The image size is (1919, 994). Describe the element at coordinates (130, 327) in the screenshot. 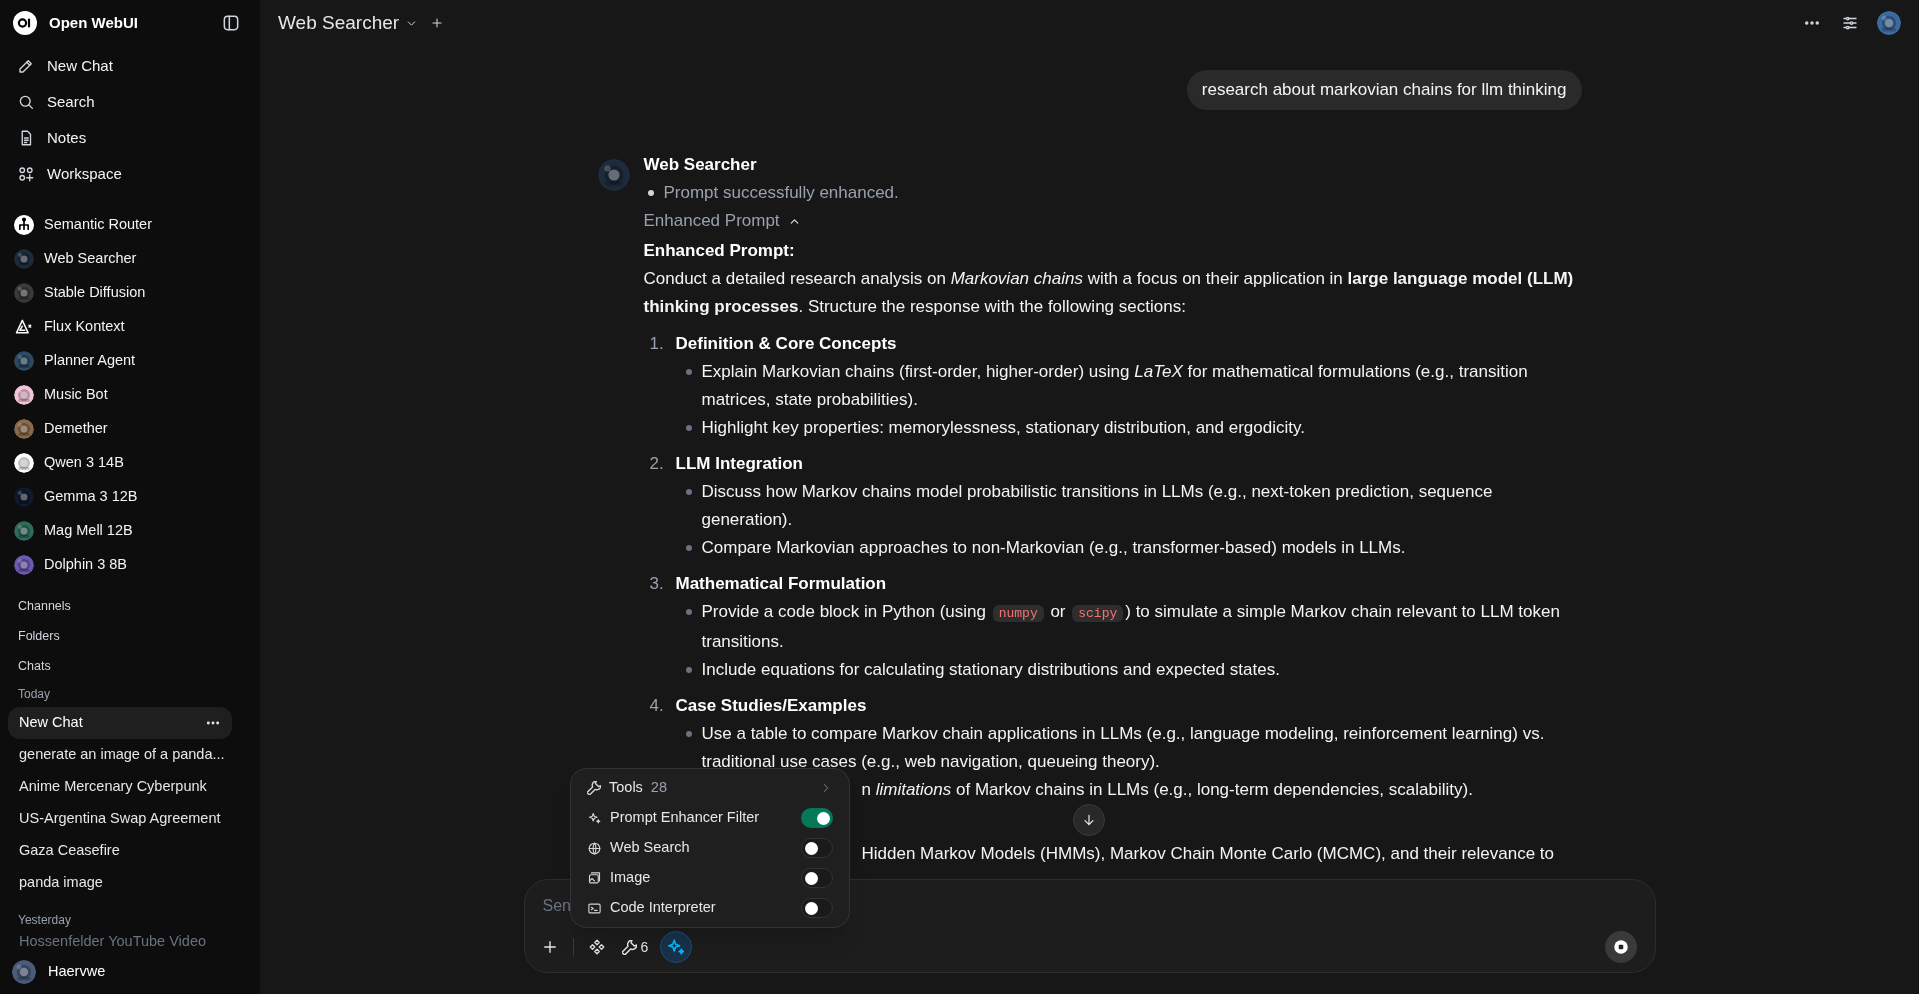

I see `model-item: Flux Kontext` at that location.